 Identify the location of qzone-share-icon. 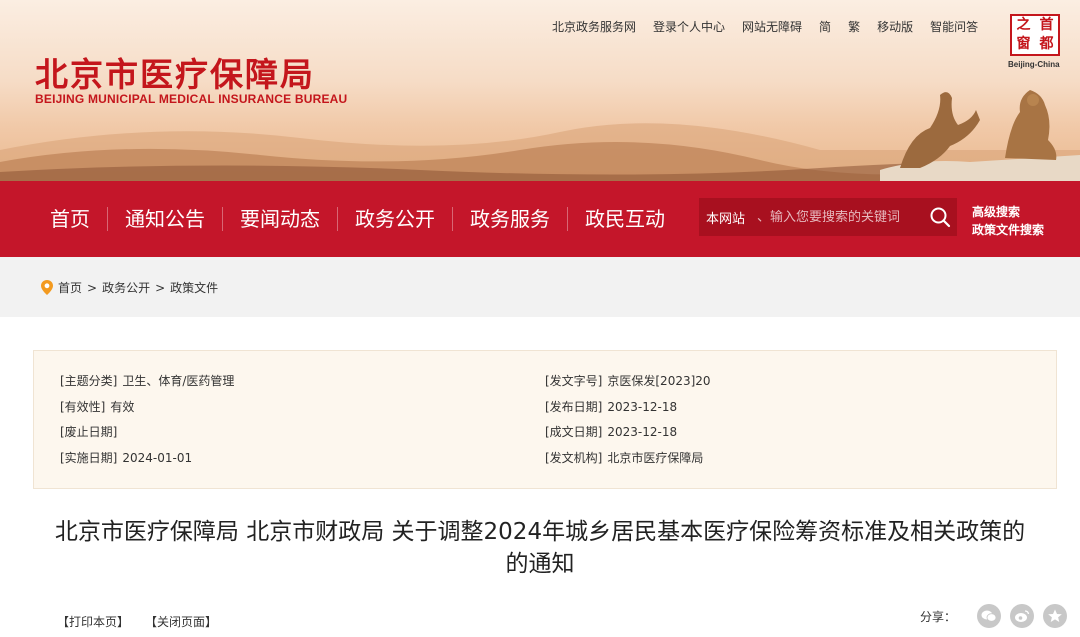
(1055, 616).